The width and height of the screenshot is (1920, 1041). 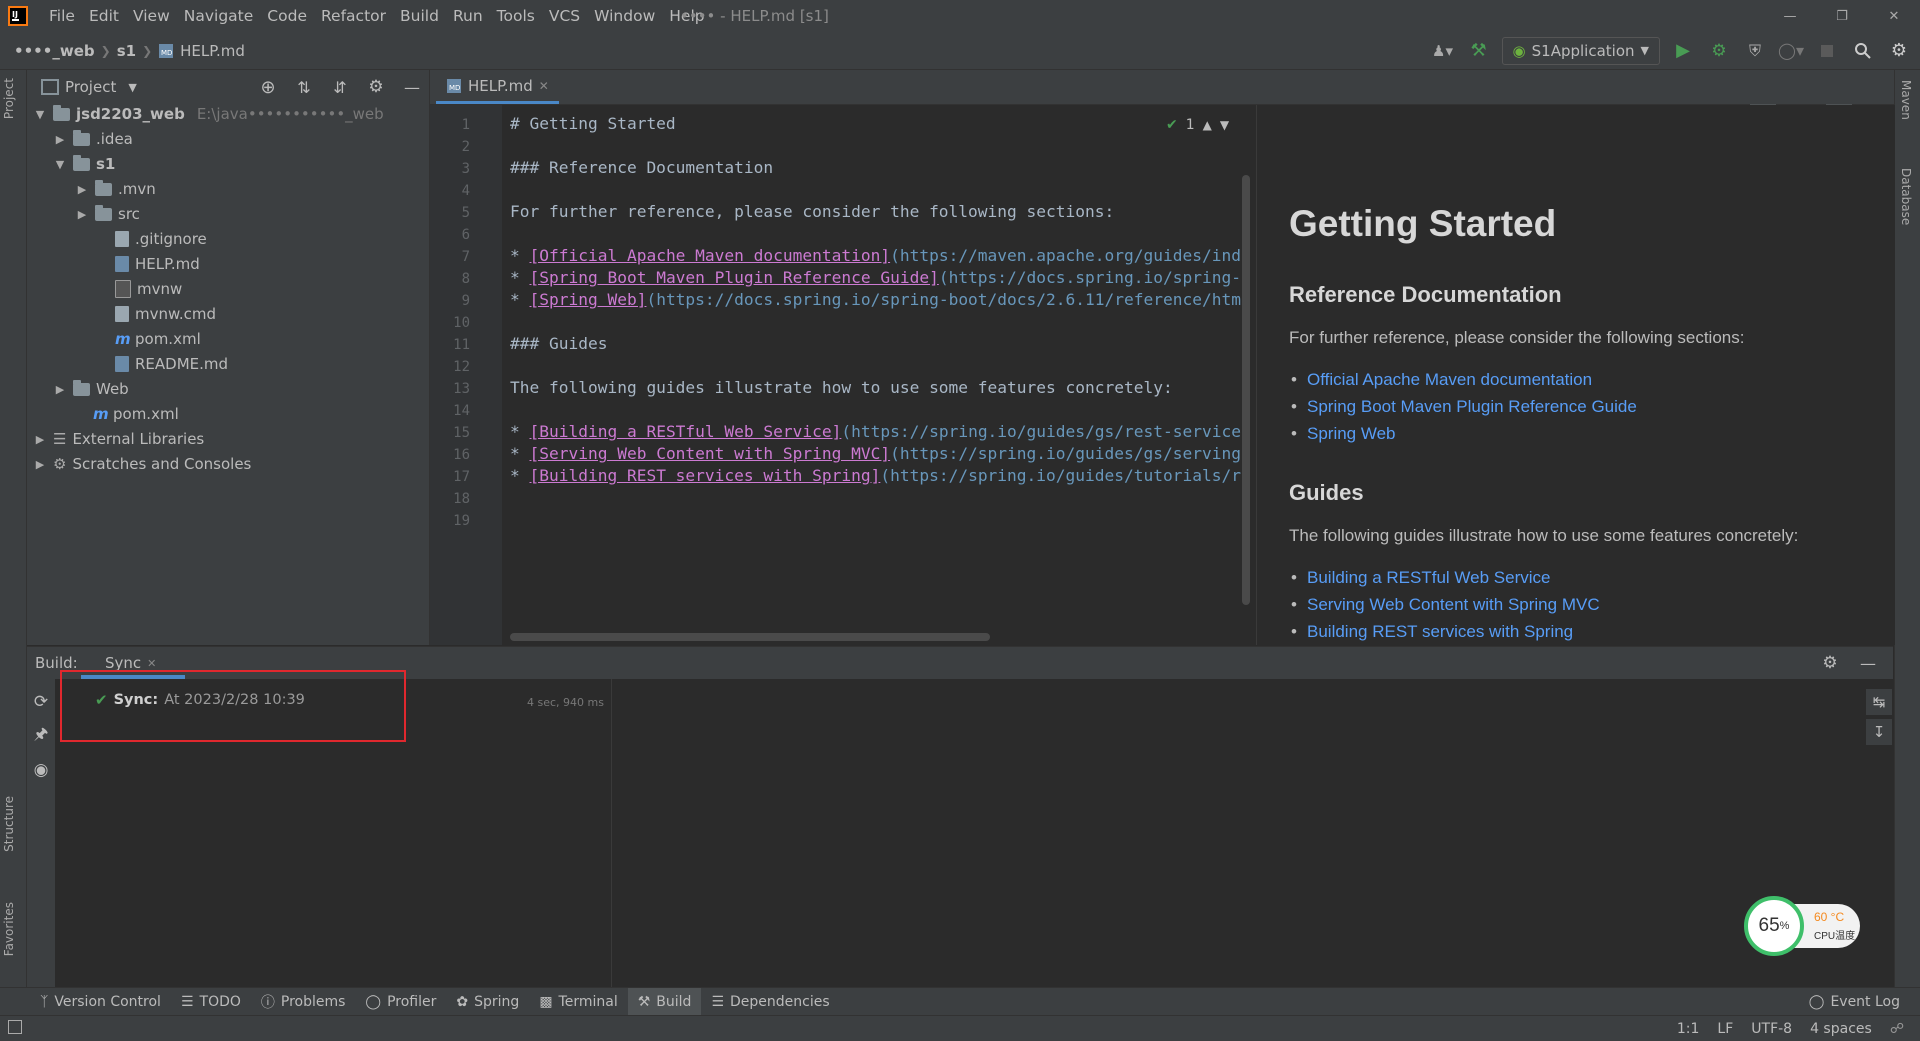 I want to click on preview-link: Spring Web, so click(x=1343, y=434).